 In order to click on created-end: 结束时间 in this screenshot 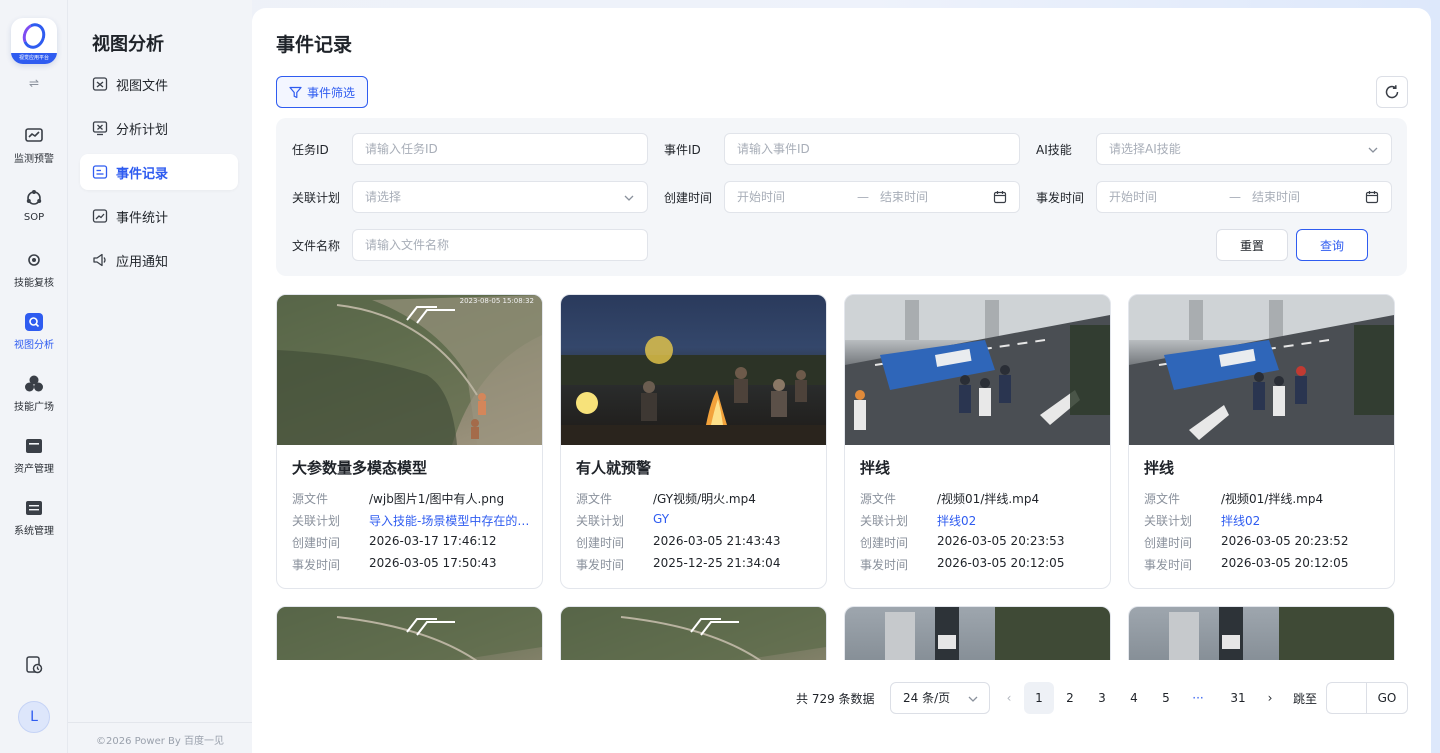, I will do `click(904, 197)`.